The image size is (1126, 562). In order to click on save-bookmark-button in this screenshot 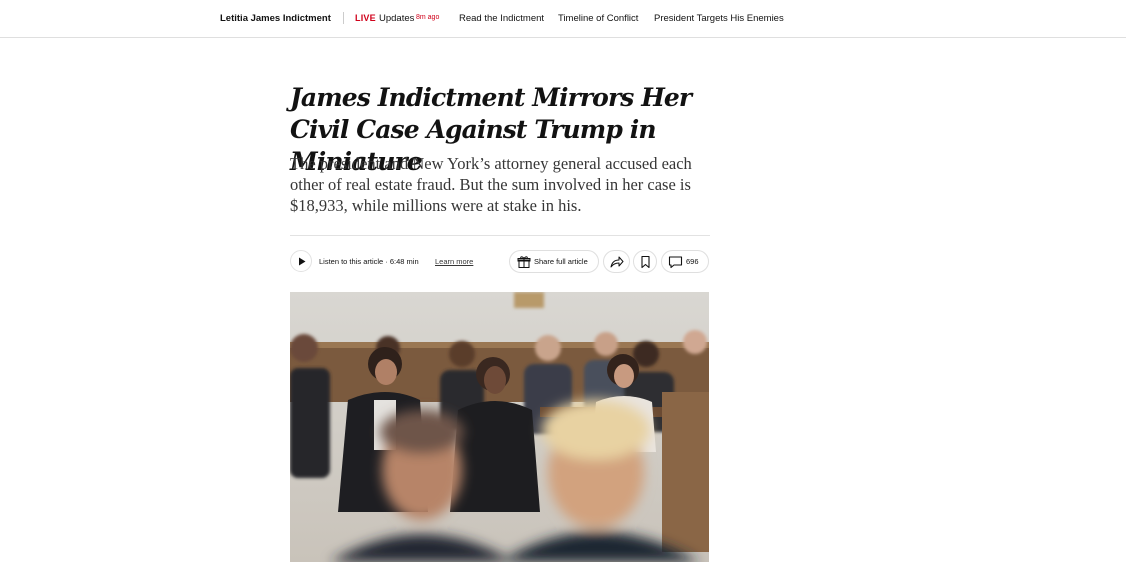, I will do `click(645, 261)`.